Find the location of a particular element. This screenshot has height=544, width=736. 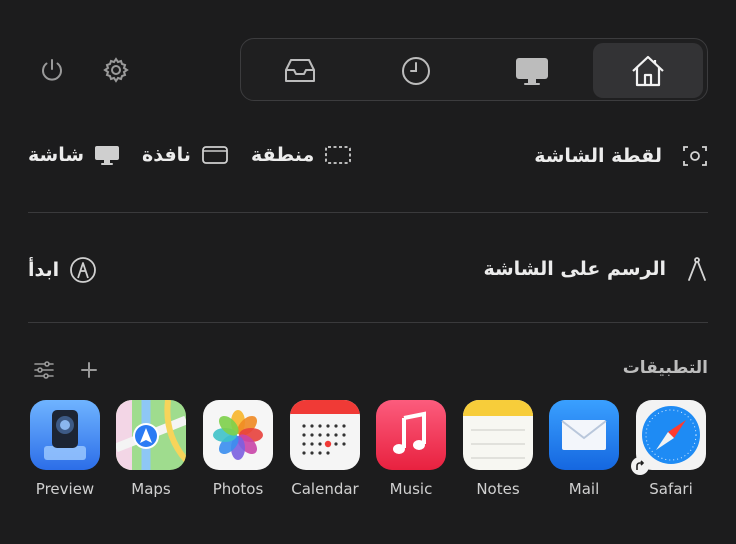

power-button is located at coordinates (52, 70).